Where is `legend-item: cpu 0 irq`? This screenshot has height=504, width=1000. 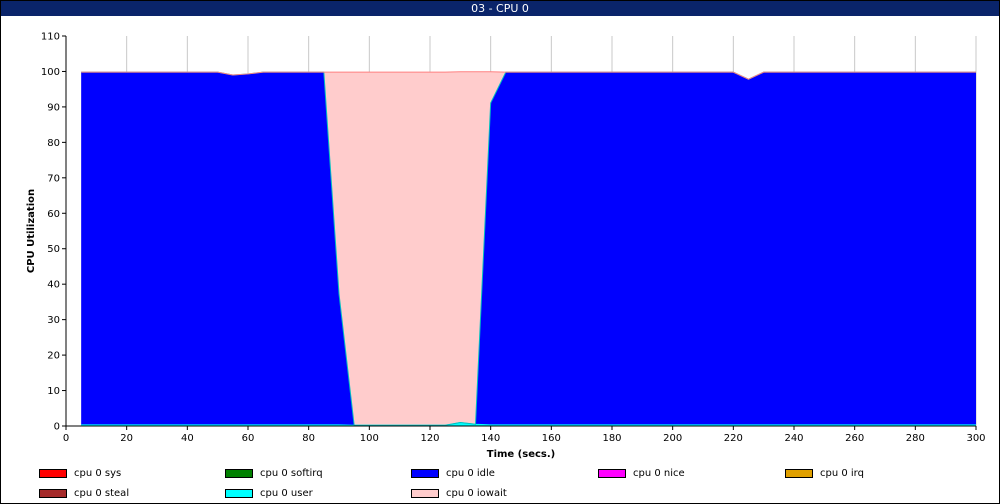
legend-item: cpu 0 irq is located at coordinates (824, 473).